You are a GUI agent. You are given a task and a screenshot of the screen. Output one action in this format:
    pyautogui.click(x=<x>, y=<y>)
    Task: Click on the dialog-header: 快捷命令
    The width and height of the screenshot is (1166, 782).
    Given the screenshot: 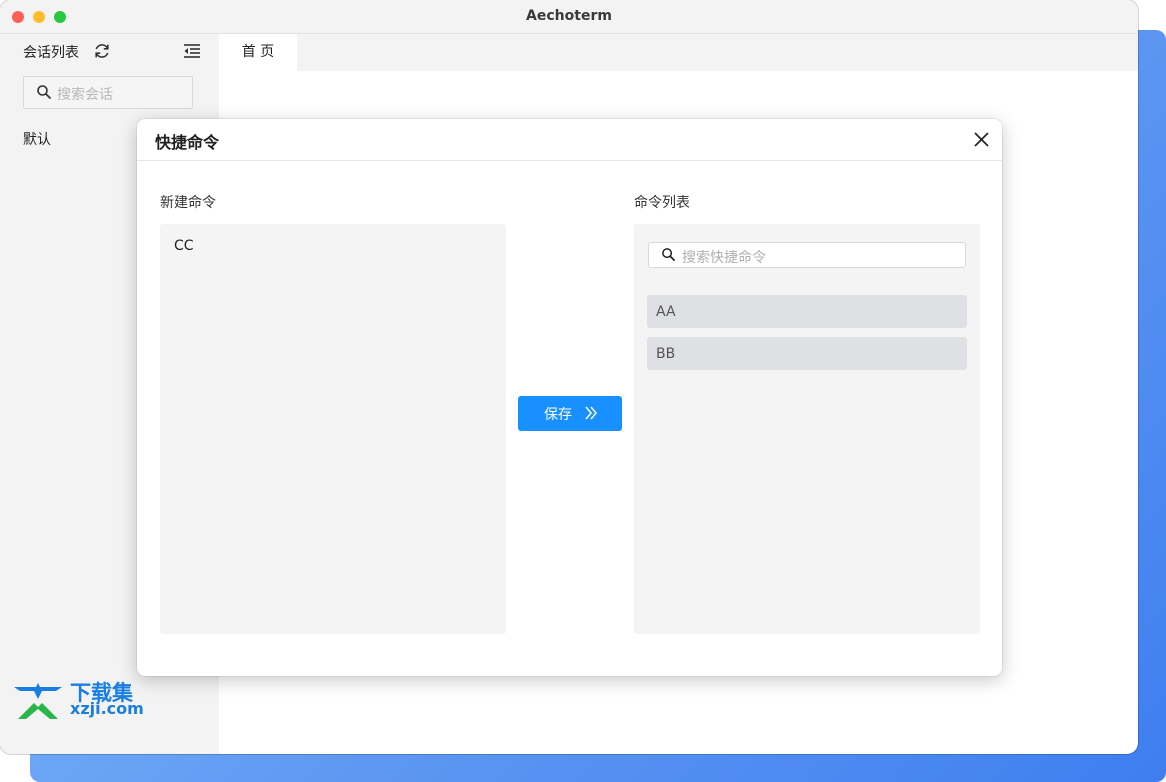 What is the action you would take?
    pyautogui.click(x=569, y=140)
    